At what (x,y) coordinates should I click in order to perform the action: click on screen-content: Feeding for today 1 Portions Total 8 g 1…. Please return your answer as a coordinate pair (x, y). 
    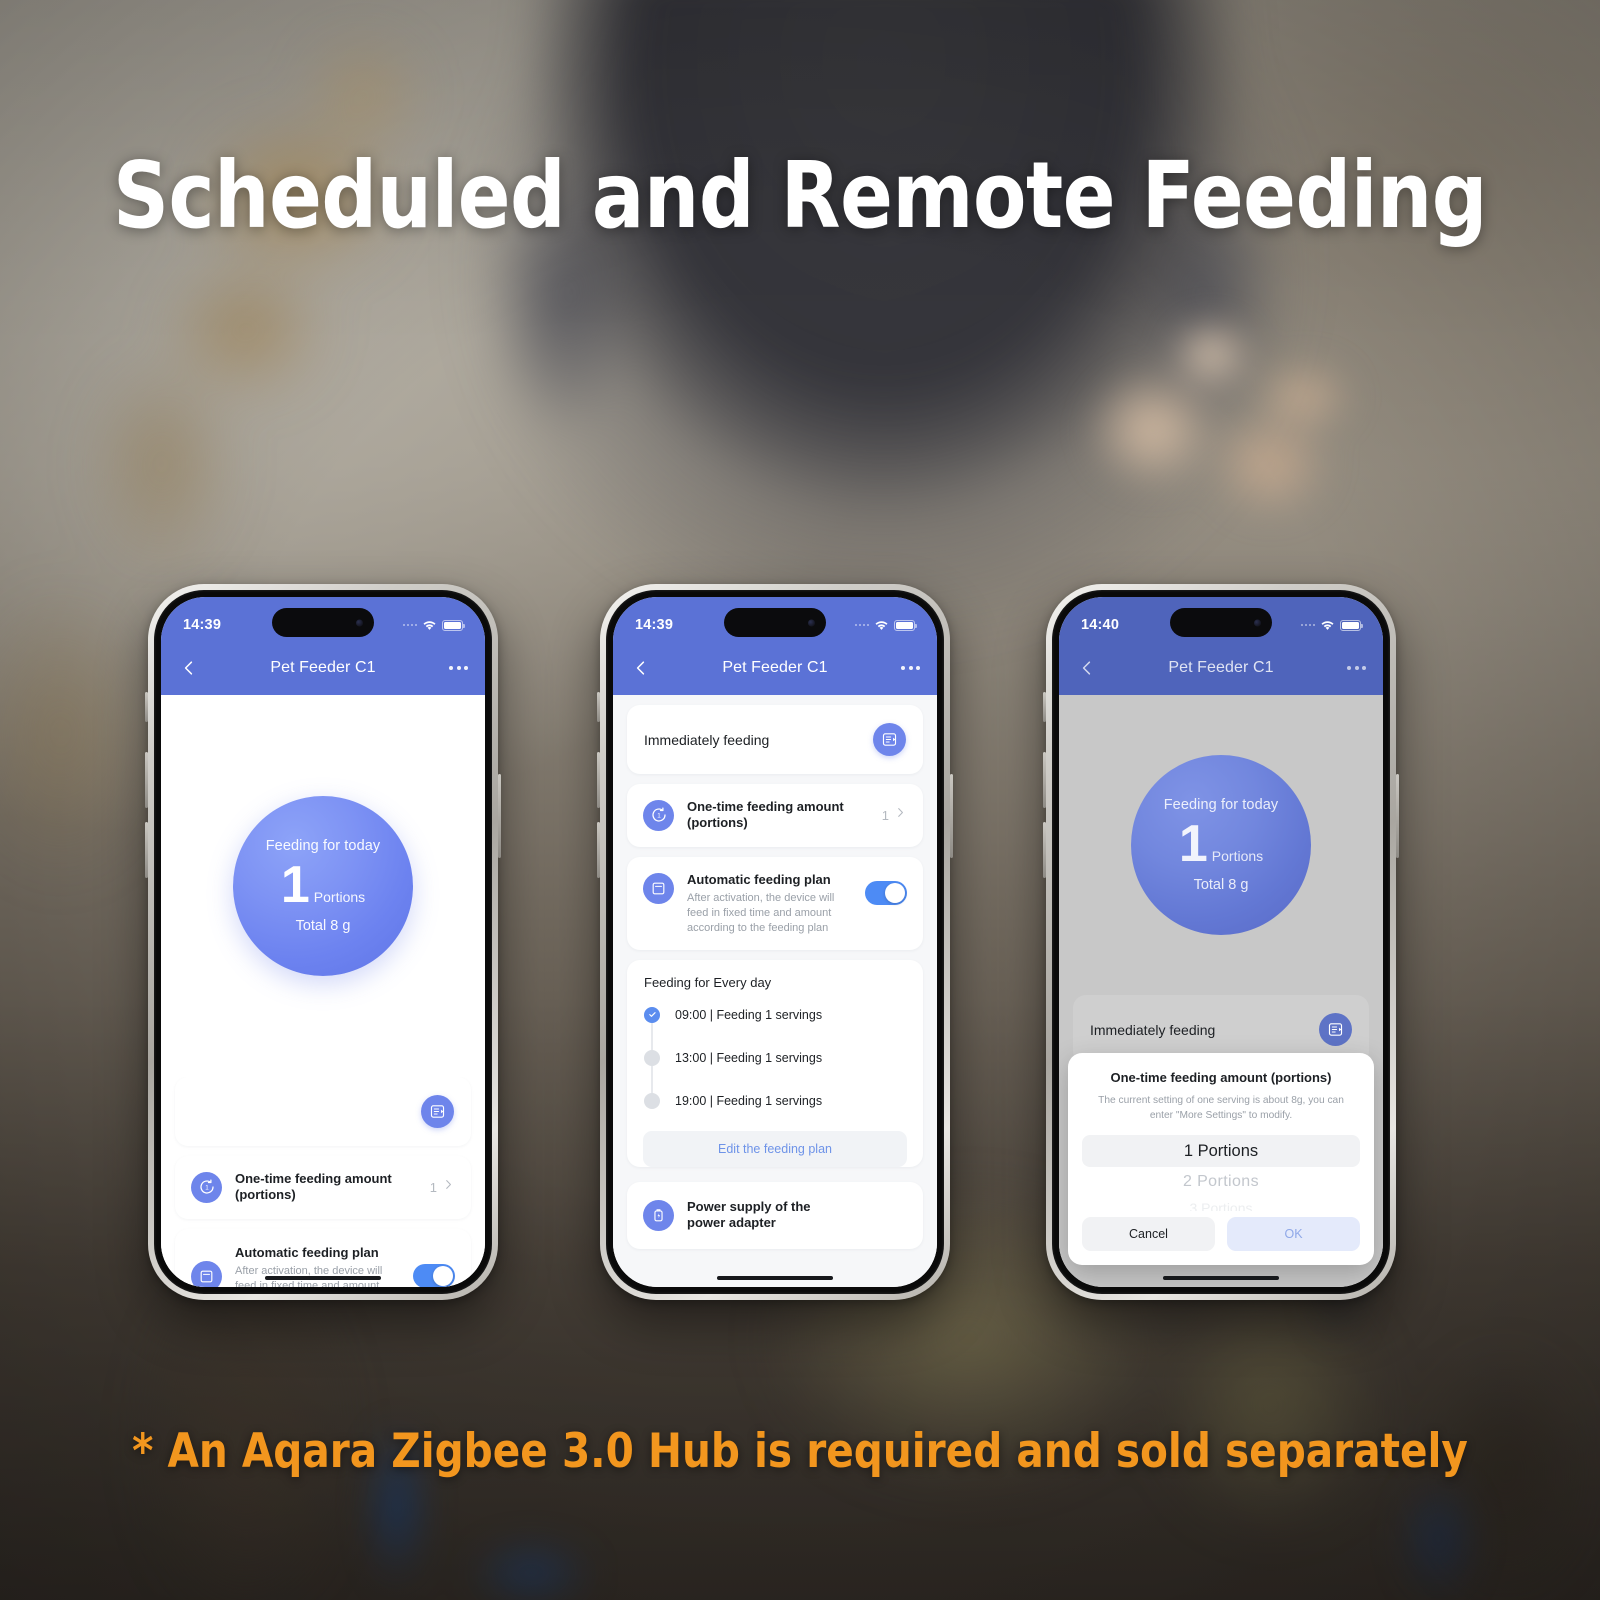
    Looking at the image, I should click on (323, 991).